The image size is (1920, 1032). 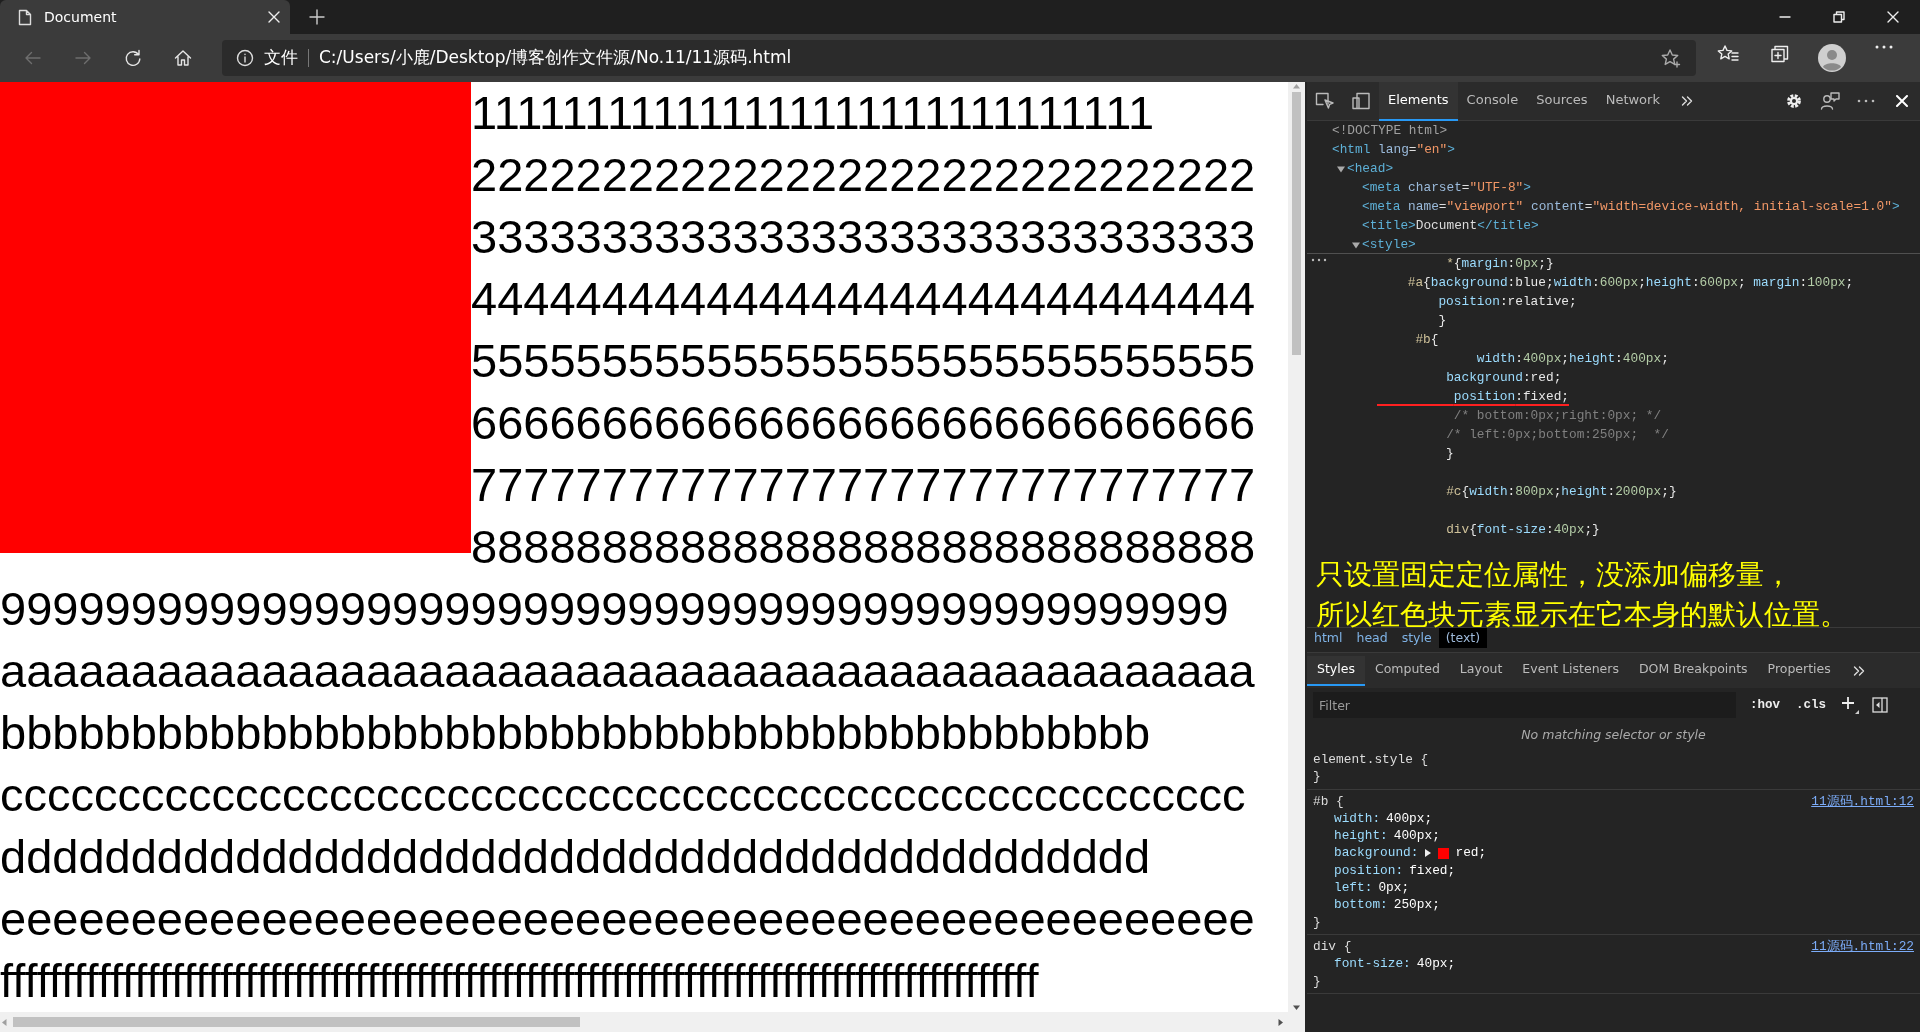 What do you see at coordinates (519, 981) in the screenshot?
I see `text-line: fffffffffffffffffffffffffffffffffffffffffffffffffffffffffffffffffffffffffffffffffffff` at bounding box center [519, 981].